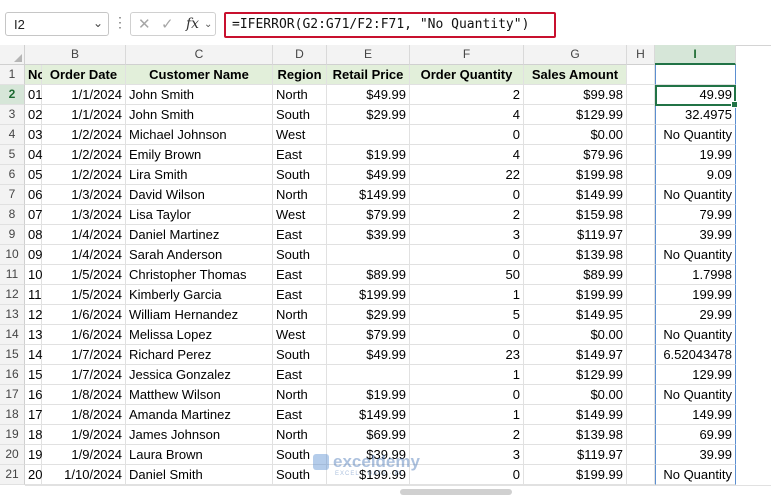 The width and height of the screenshot is (771, 498). I want to click on cell-a: 15, so click(33, 375).